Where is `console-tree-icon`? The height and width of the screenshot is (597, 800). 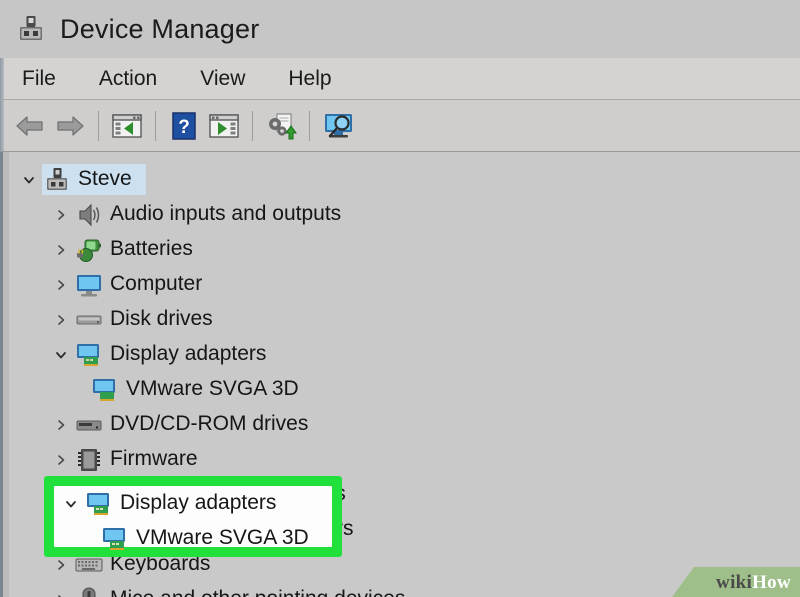
console-tree-icon is located at coordinates (224, 126).